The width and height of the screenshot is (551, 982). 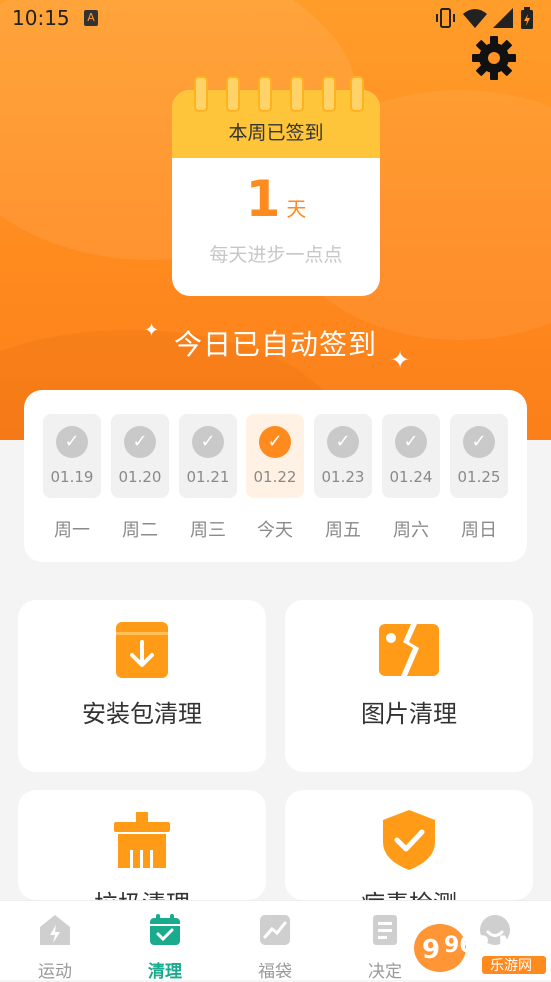 What do you see at coordinates (275, 530) in the screenshot?
I see `day-label: 今天` at bounding box center [275, 530].